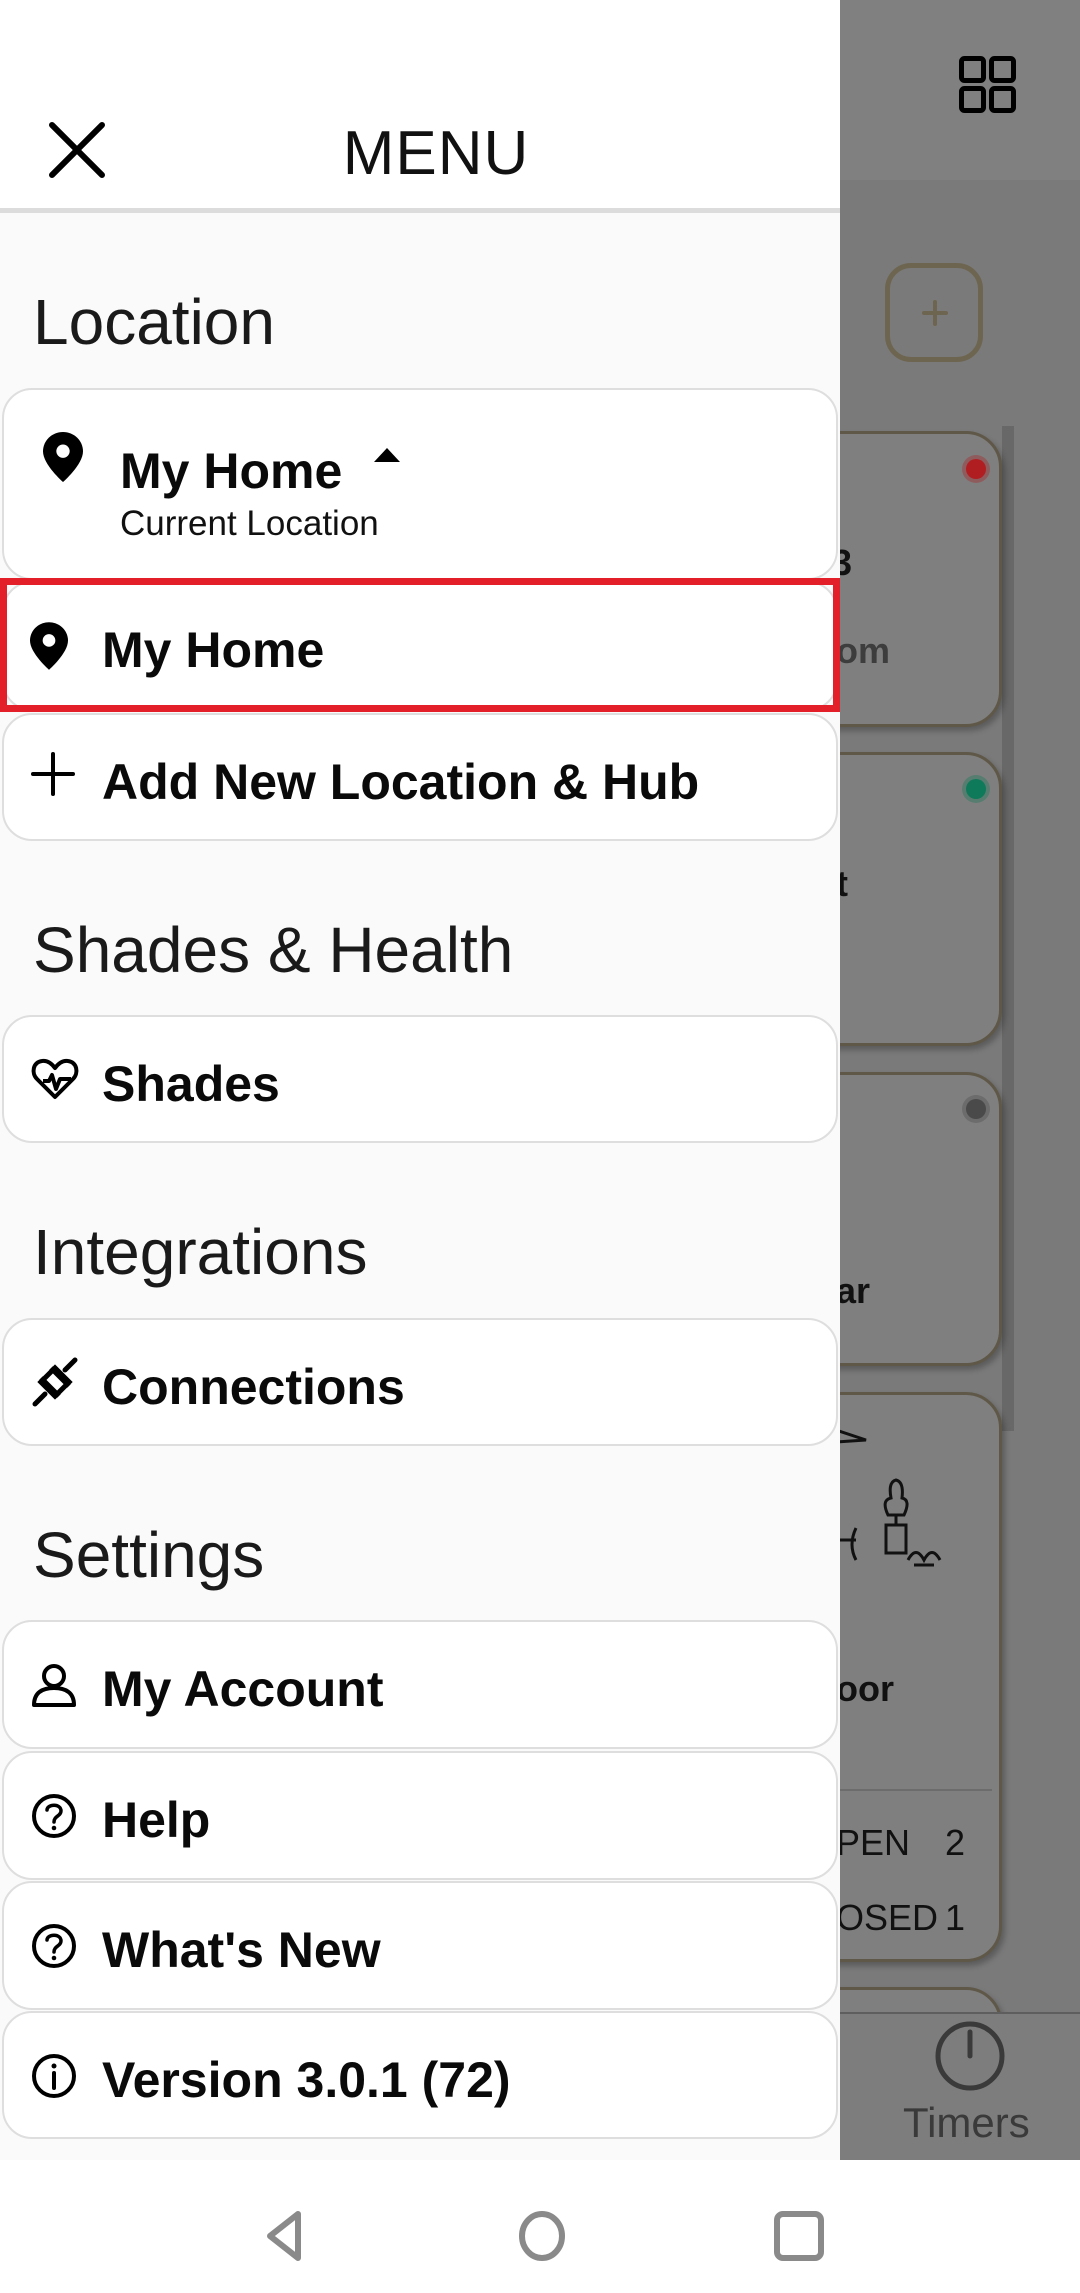  What do you see at coordinates (401, 782) in the screenshot?
I see `add-location-label: Add New Location & Hub` at bounding box center [401, 782].